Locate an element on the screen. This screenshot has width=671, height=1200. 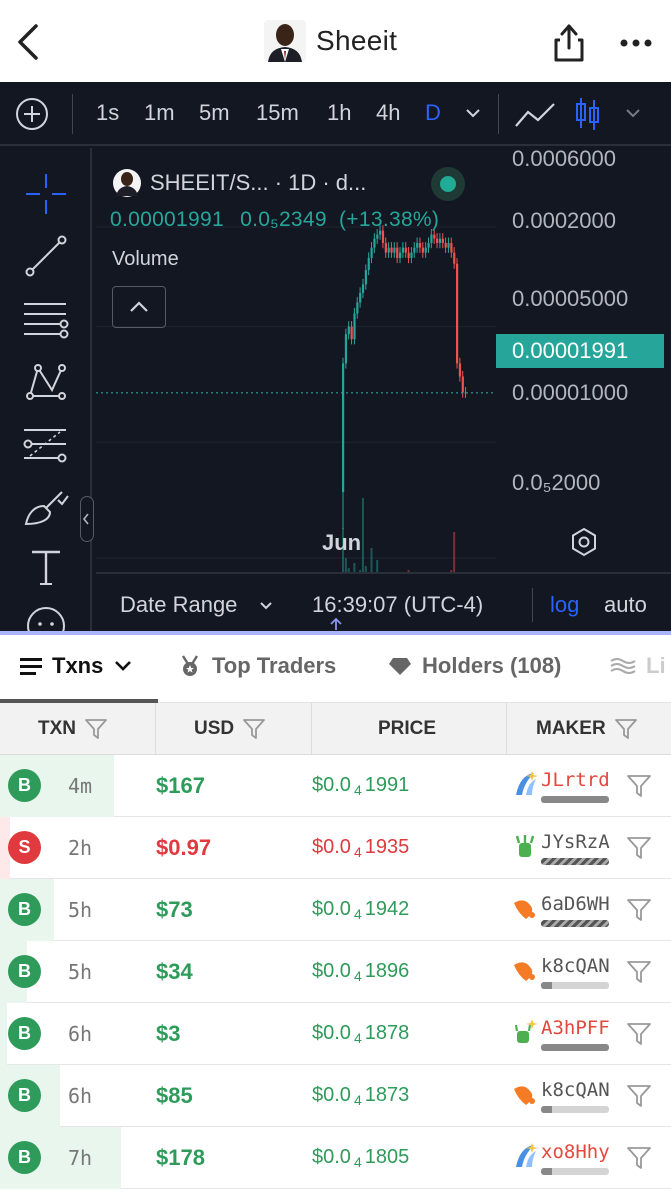
maker-address: JYsRzA is located at coordinates (575, 842).